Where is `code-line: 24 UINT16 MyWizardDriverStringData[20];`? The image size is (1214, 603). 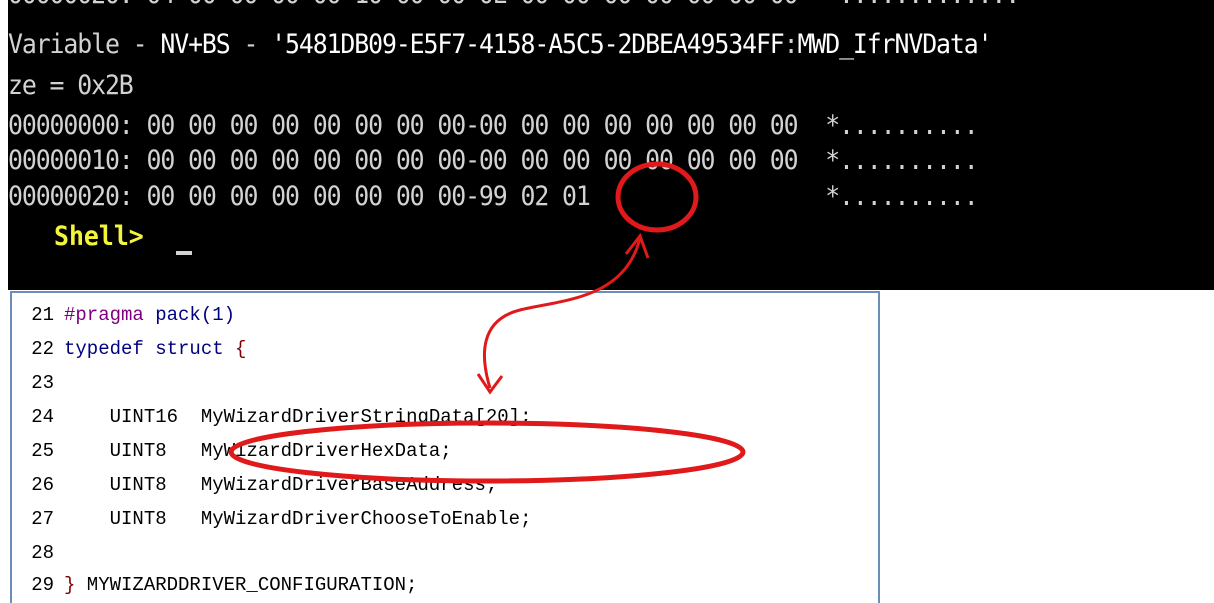 code-line: 24 UINT16 MyWizardDriverStringData[20]; is located at coordinates (272, 417).